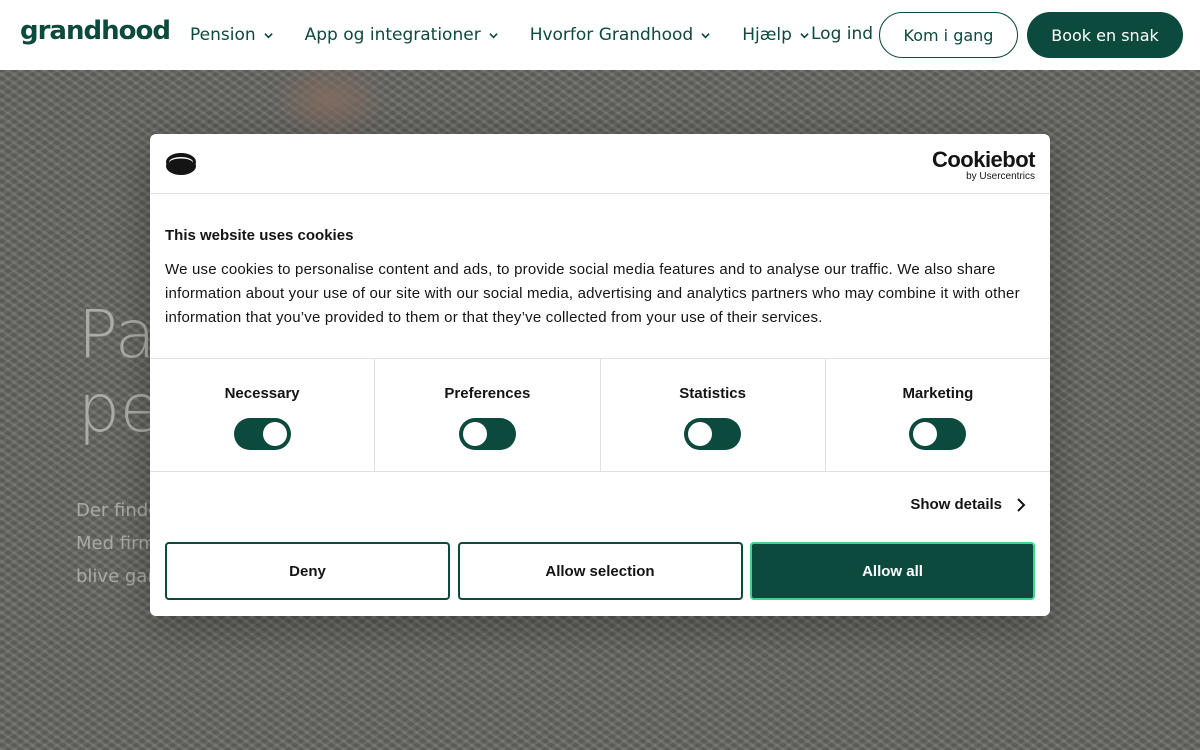 This screenshot has width=1200, height=750. Describe the element at coordinates (983, 159) in the screenshot. I see `cookiebot-brand: Cookiebot` at that location.